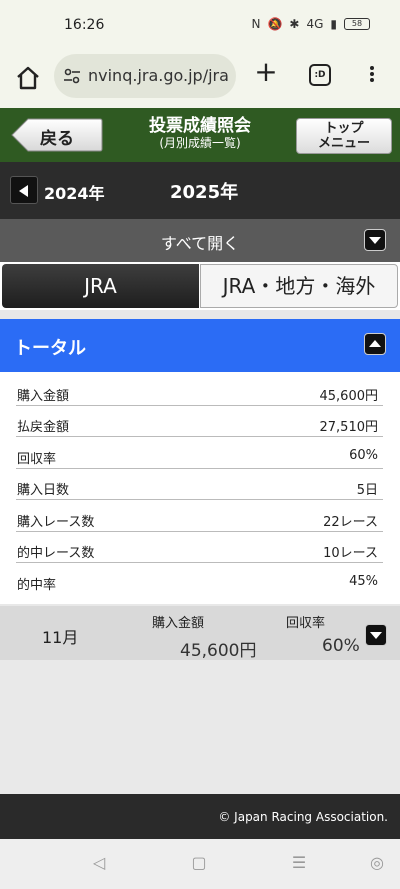 This screenshot has height=889, width=400. What do you see at coordinates (200, 143) in the screenshot?
I see `page-subtitle: (月別成績一覧)` at bounding box center [200, 143].